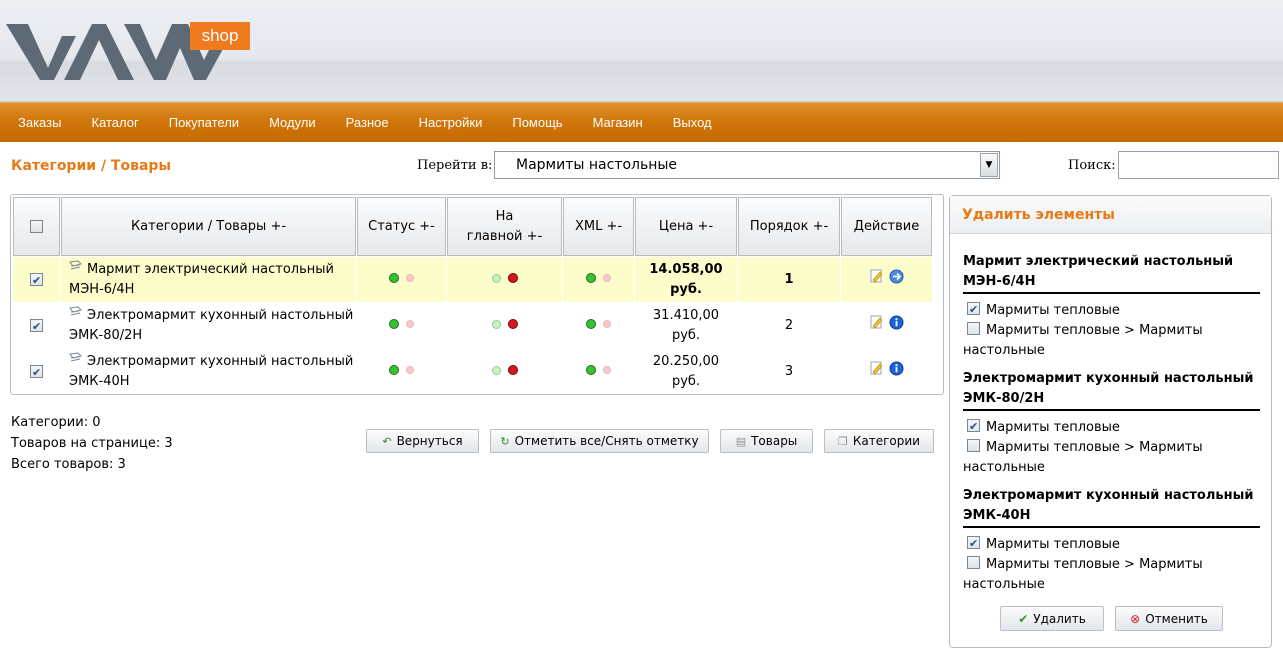 The image size is (1283, 655). I want to click on col-main-header: На главной +-, so click(504, 226).